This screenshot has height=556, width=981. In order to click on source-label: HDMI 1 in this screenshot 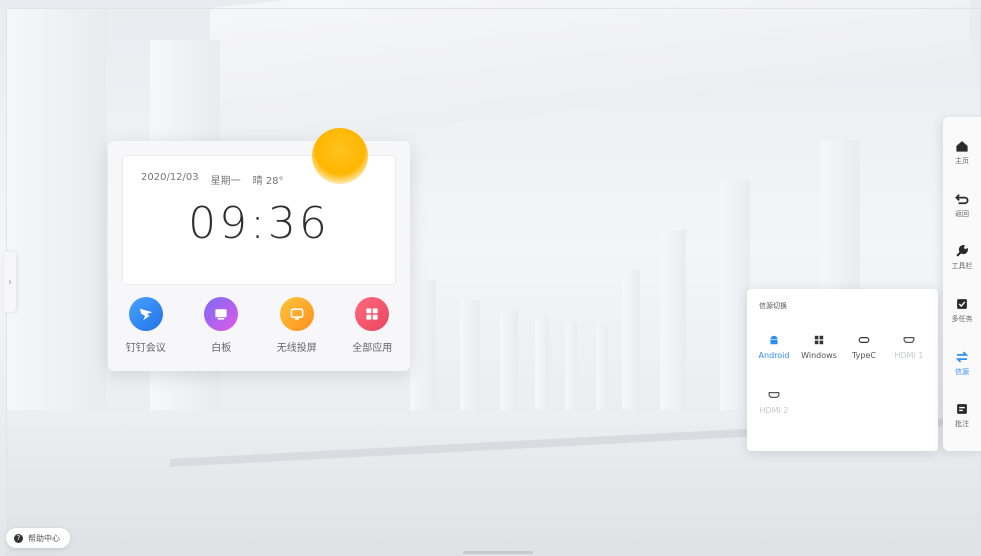, I will do `click(909, 355)`.